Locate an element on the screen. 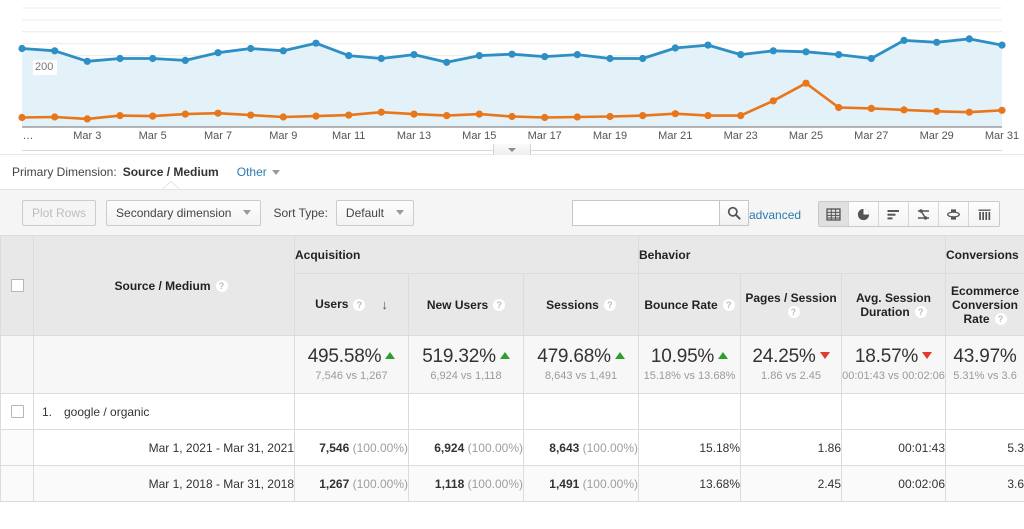  avg-duration-cell: 00:02:06 is located at coordinates (894, 483).